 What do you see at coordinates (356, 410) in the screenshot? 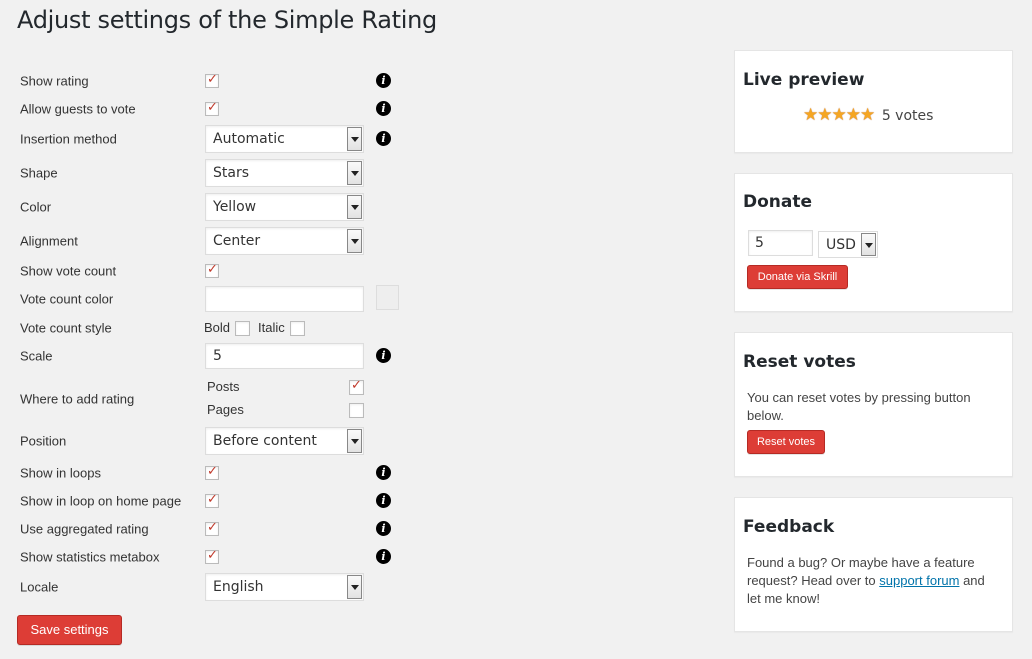
I see `pages-checkbox` at bounding box center [356, 410].